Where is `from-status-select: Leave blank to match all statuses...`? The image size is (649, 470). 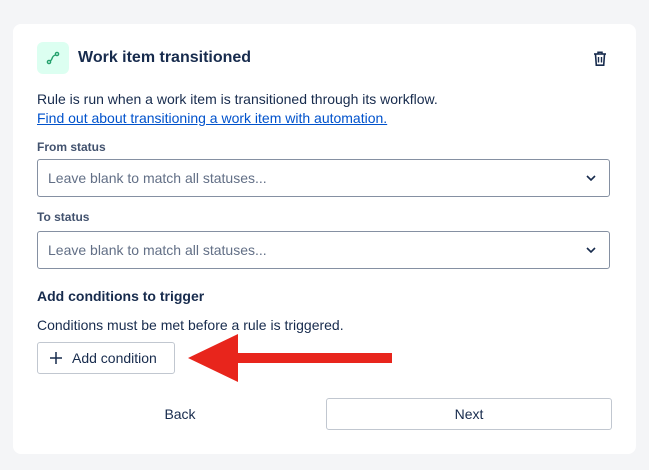
from-status-select: Leave blank to match all statuses... is located at coordinates (323, 178).